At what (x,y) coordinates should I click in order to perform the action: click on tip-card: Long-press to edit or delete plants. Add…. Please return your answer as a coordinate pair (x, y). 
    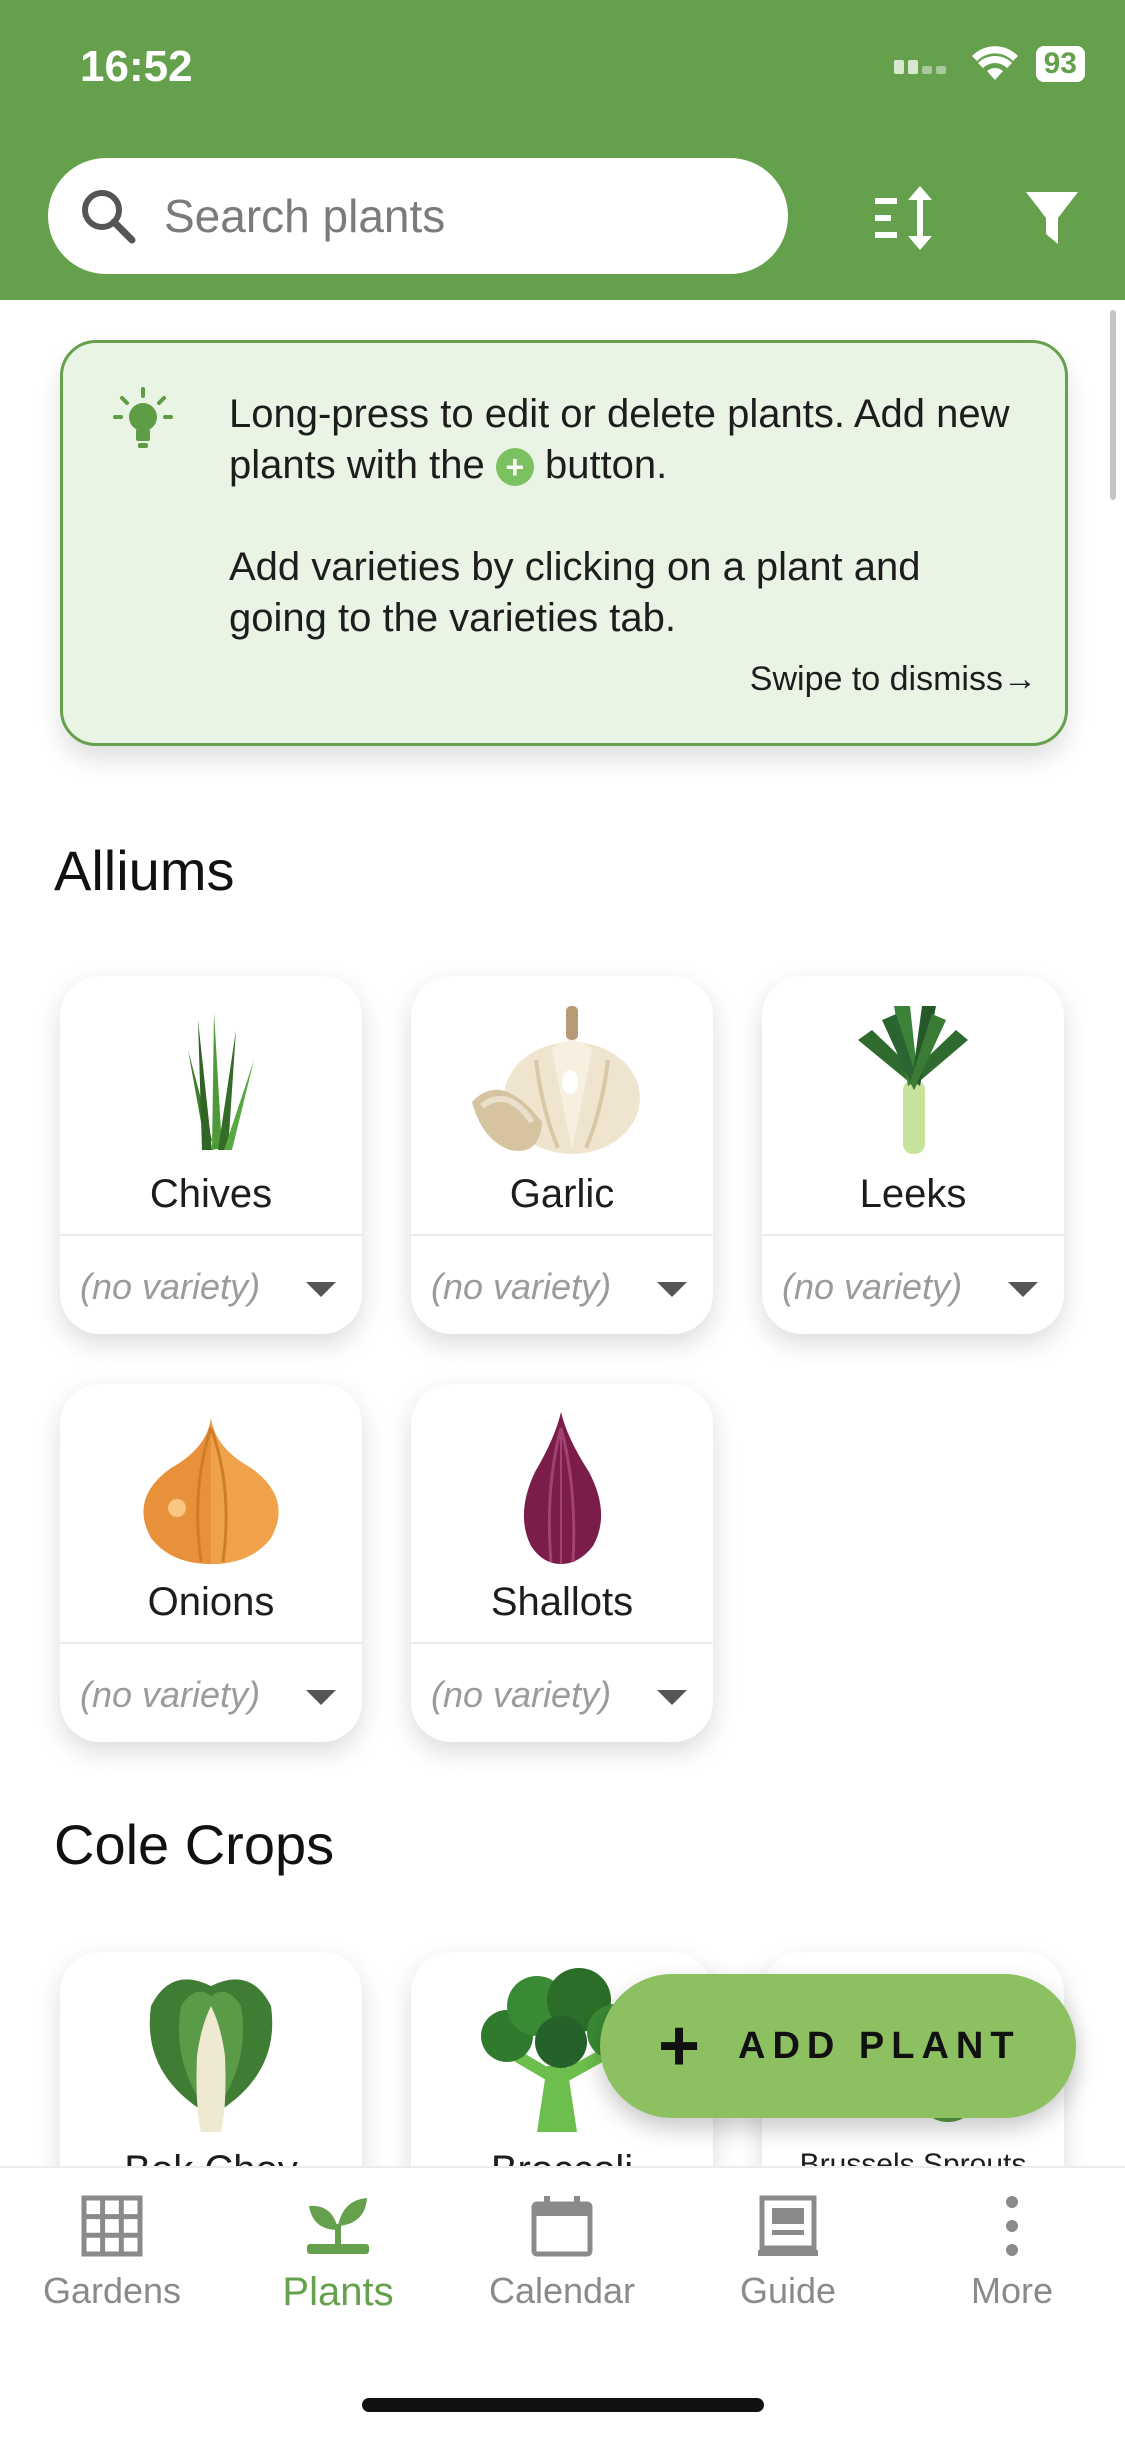
    Looking at the image, I should click on (564, 543).